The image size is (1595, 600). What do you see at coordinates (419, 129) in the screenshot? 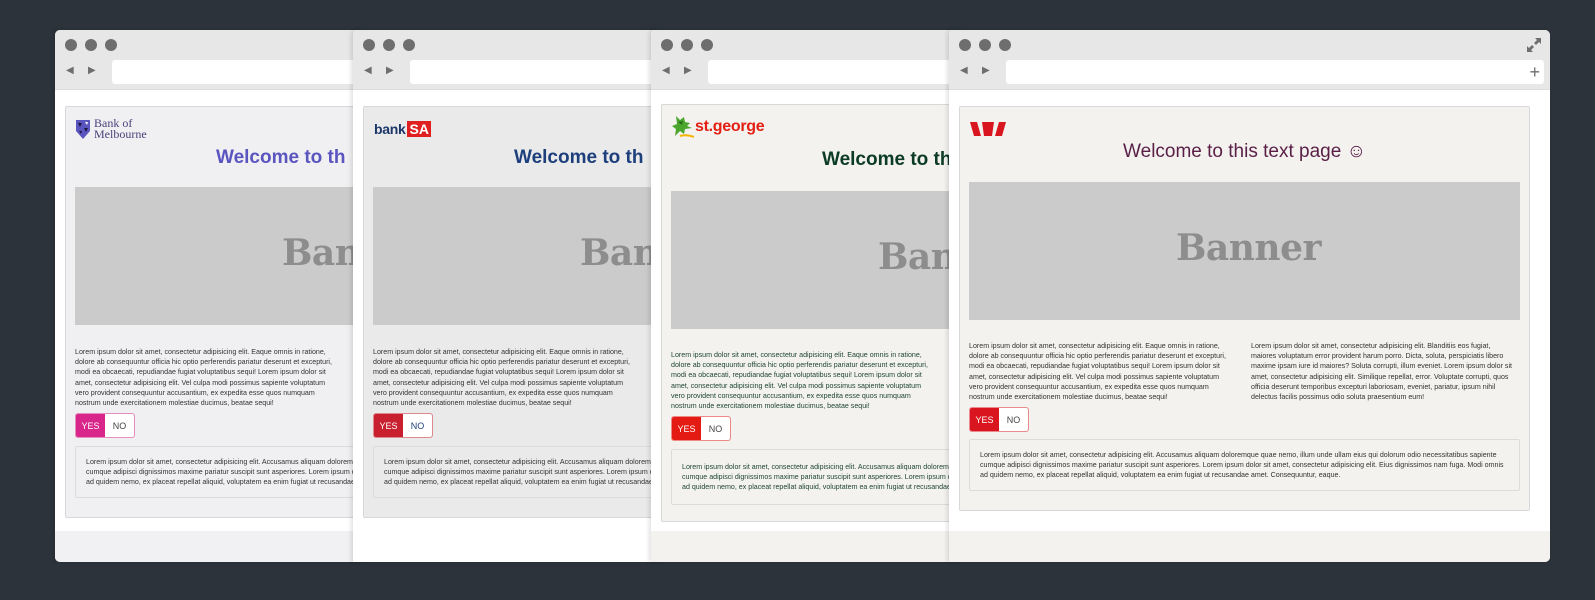
I see `logo-sa-flag: SA` at bounding box center [419, 129].